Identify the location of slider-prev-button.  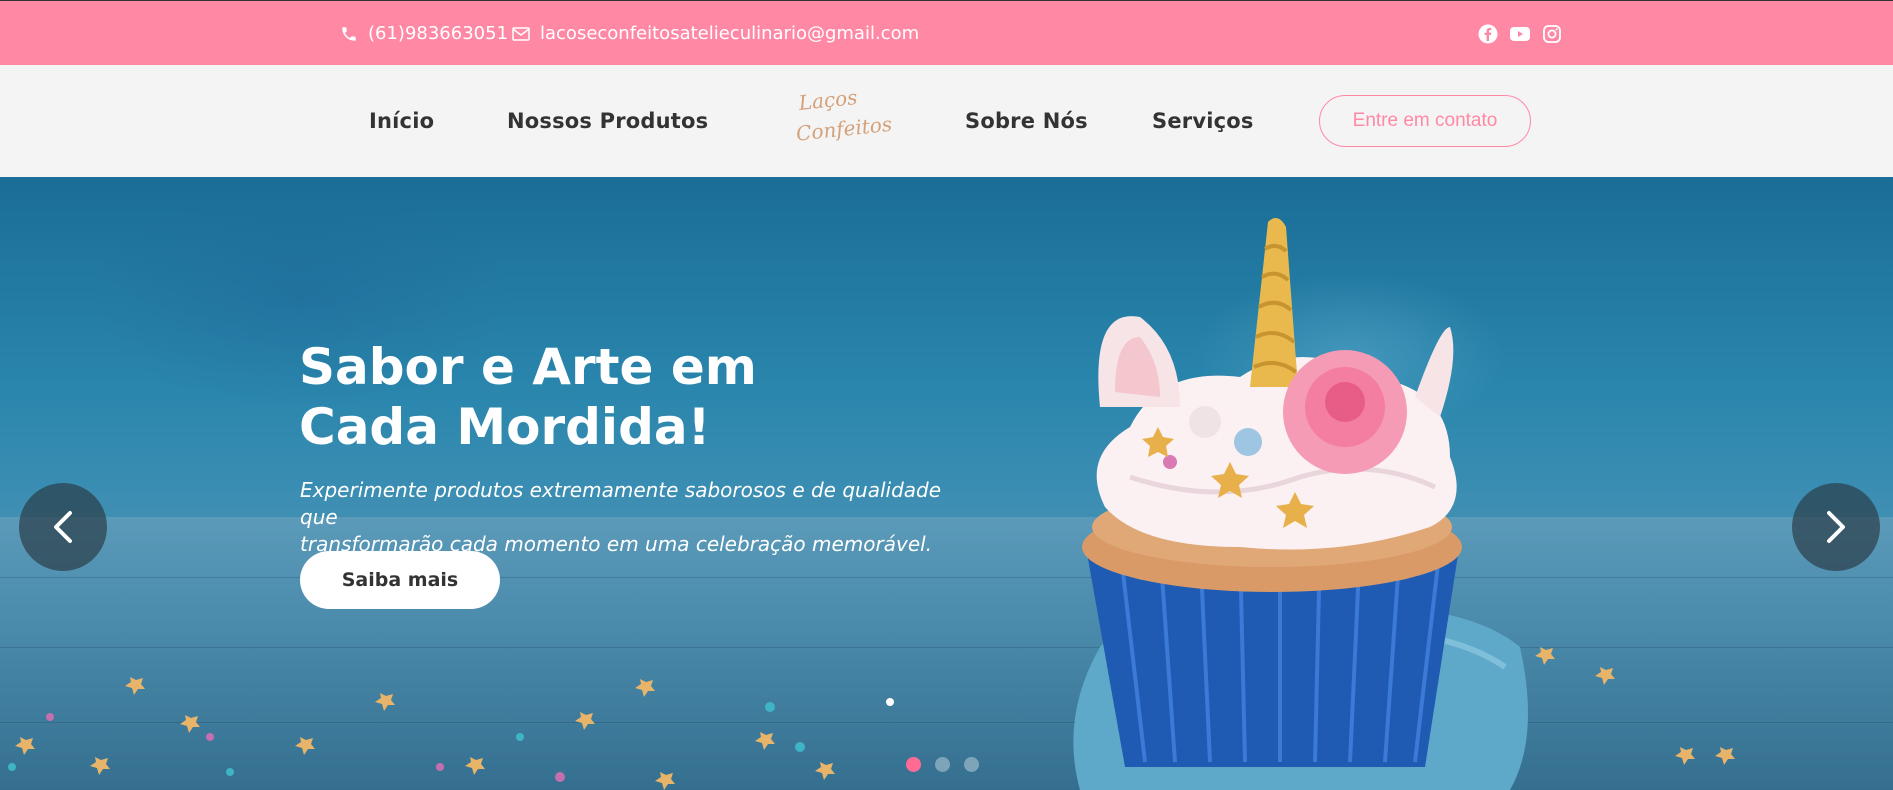
(63, 527).